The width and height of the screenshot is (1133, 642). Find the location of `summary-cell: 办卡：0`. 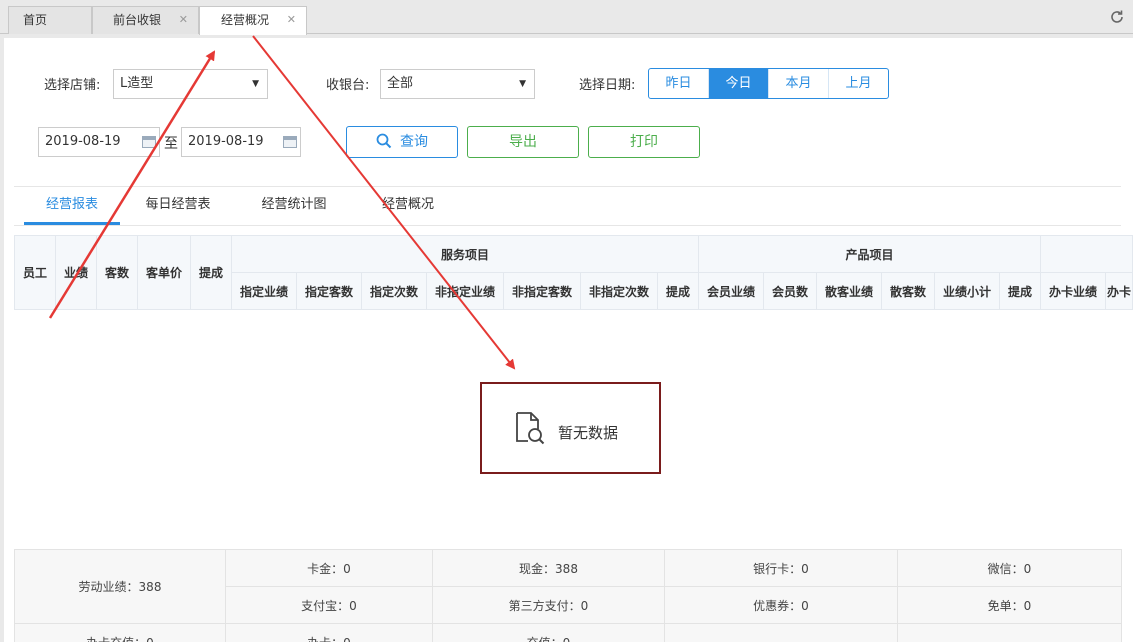

summary-cell: 办卡：0 is located at coordinates (329, 632).